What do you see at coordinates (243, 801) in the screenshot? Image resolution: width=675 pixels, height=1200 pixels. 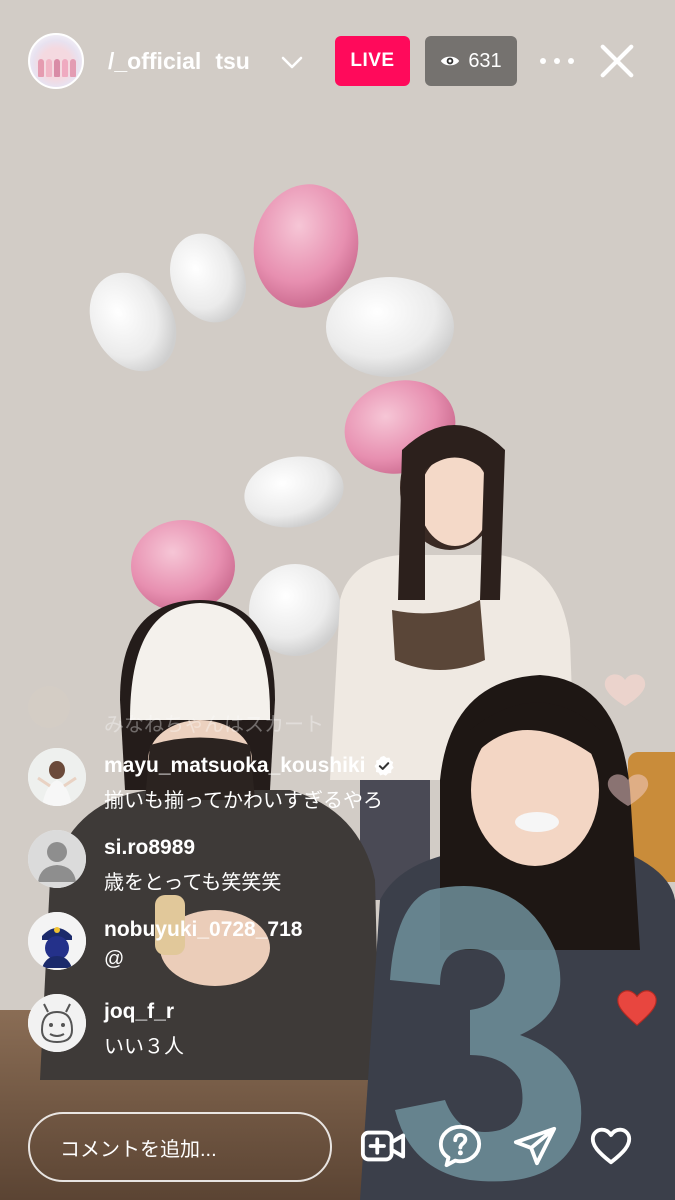 I see `comment-text: 揃いも揃ってかわいすぎるやろ` at bounding box center [243, 801].